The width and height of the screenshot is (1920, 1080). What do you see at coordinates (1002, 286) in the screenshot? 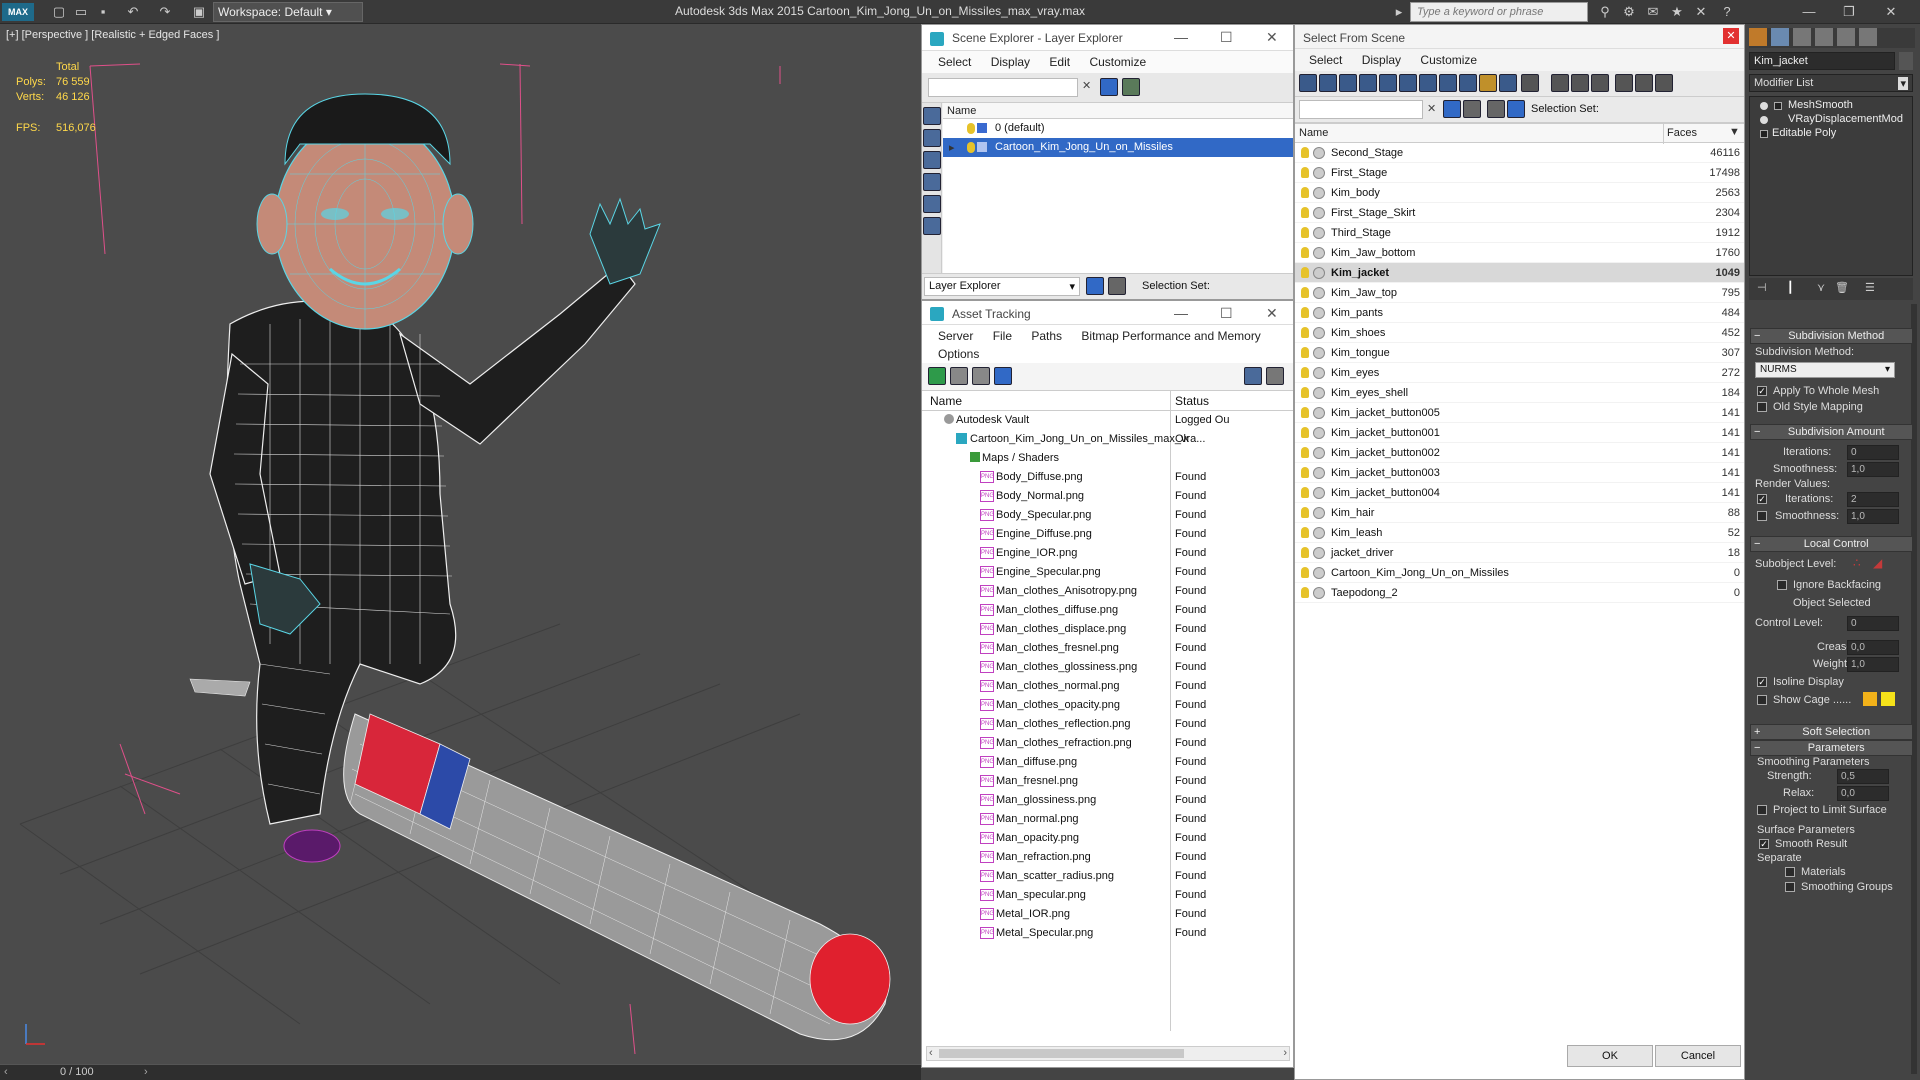
I see `explorer-type-dropdown: Layer Explorer ▾` at bounding box center [1002, 286].